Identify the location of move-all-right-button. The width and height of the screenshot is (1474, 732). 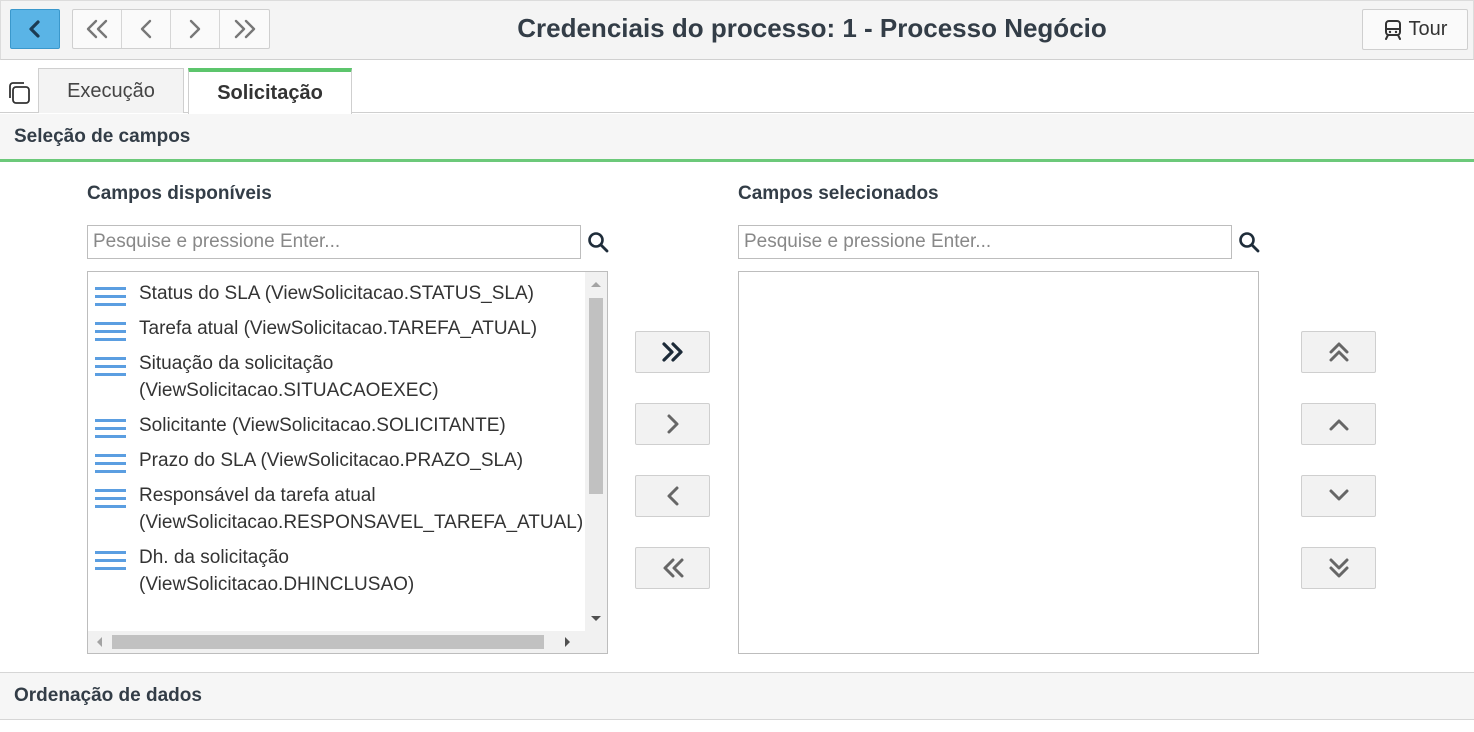
(672, 352).